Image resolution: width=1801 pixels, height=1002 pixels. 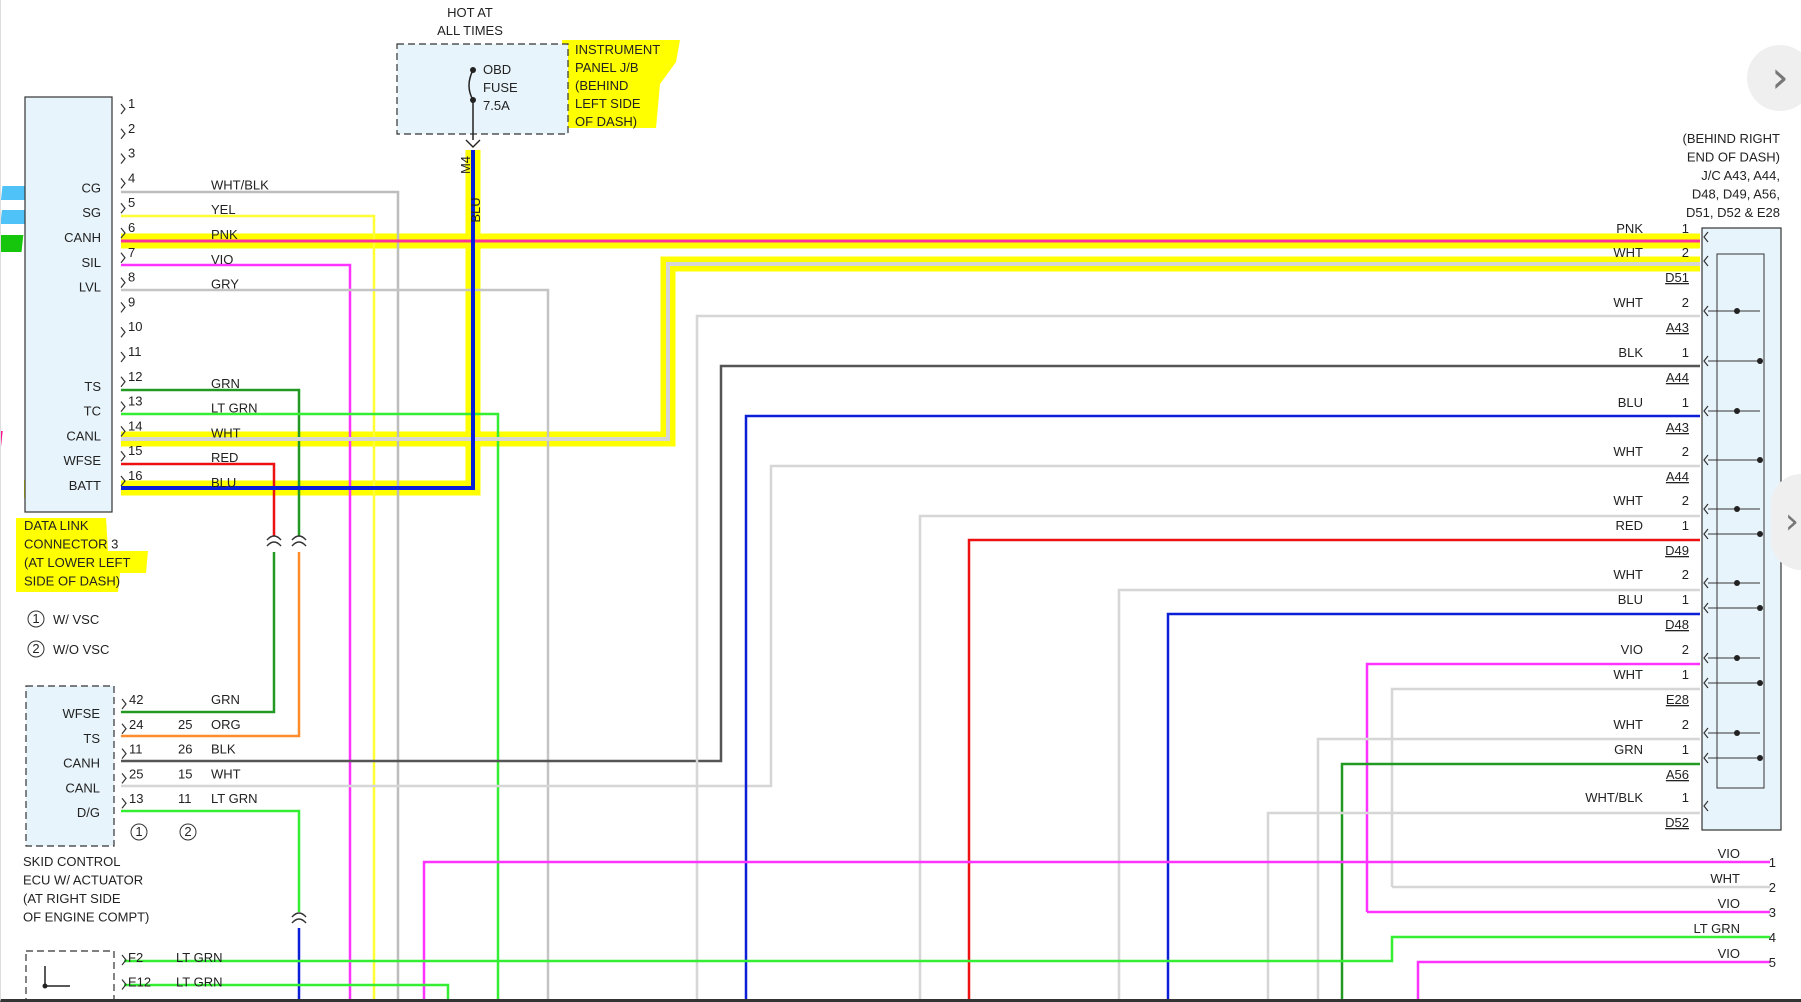 I want to click on dlc3-pin-9-number: 9, so click(x=131, y=301).